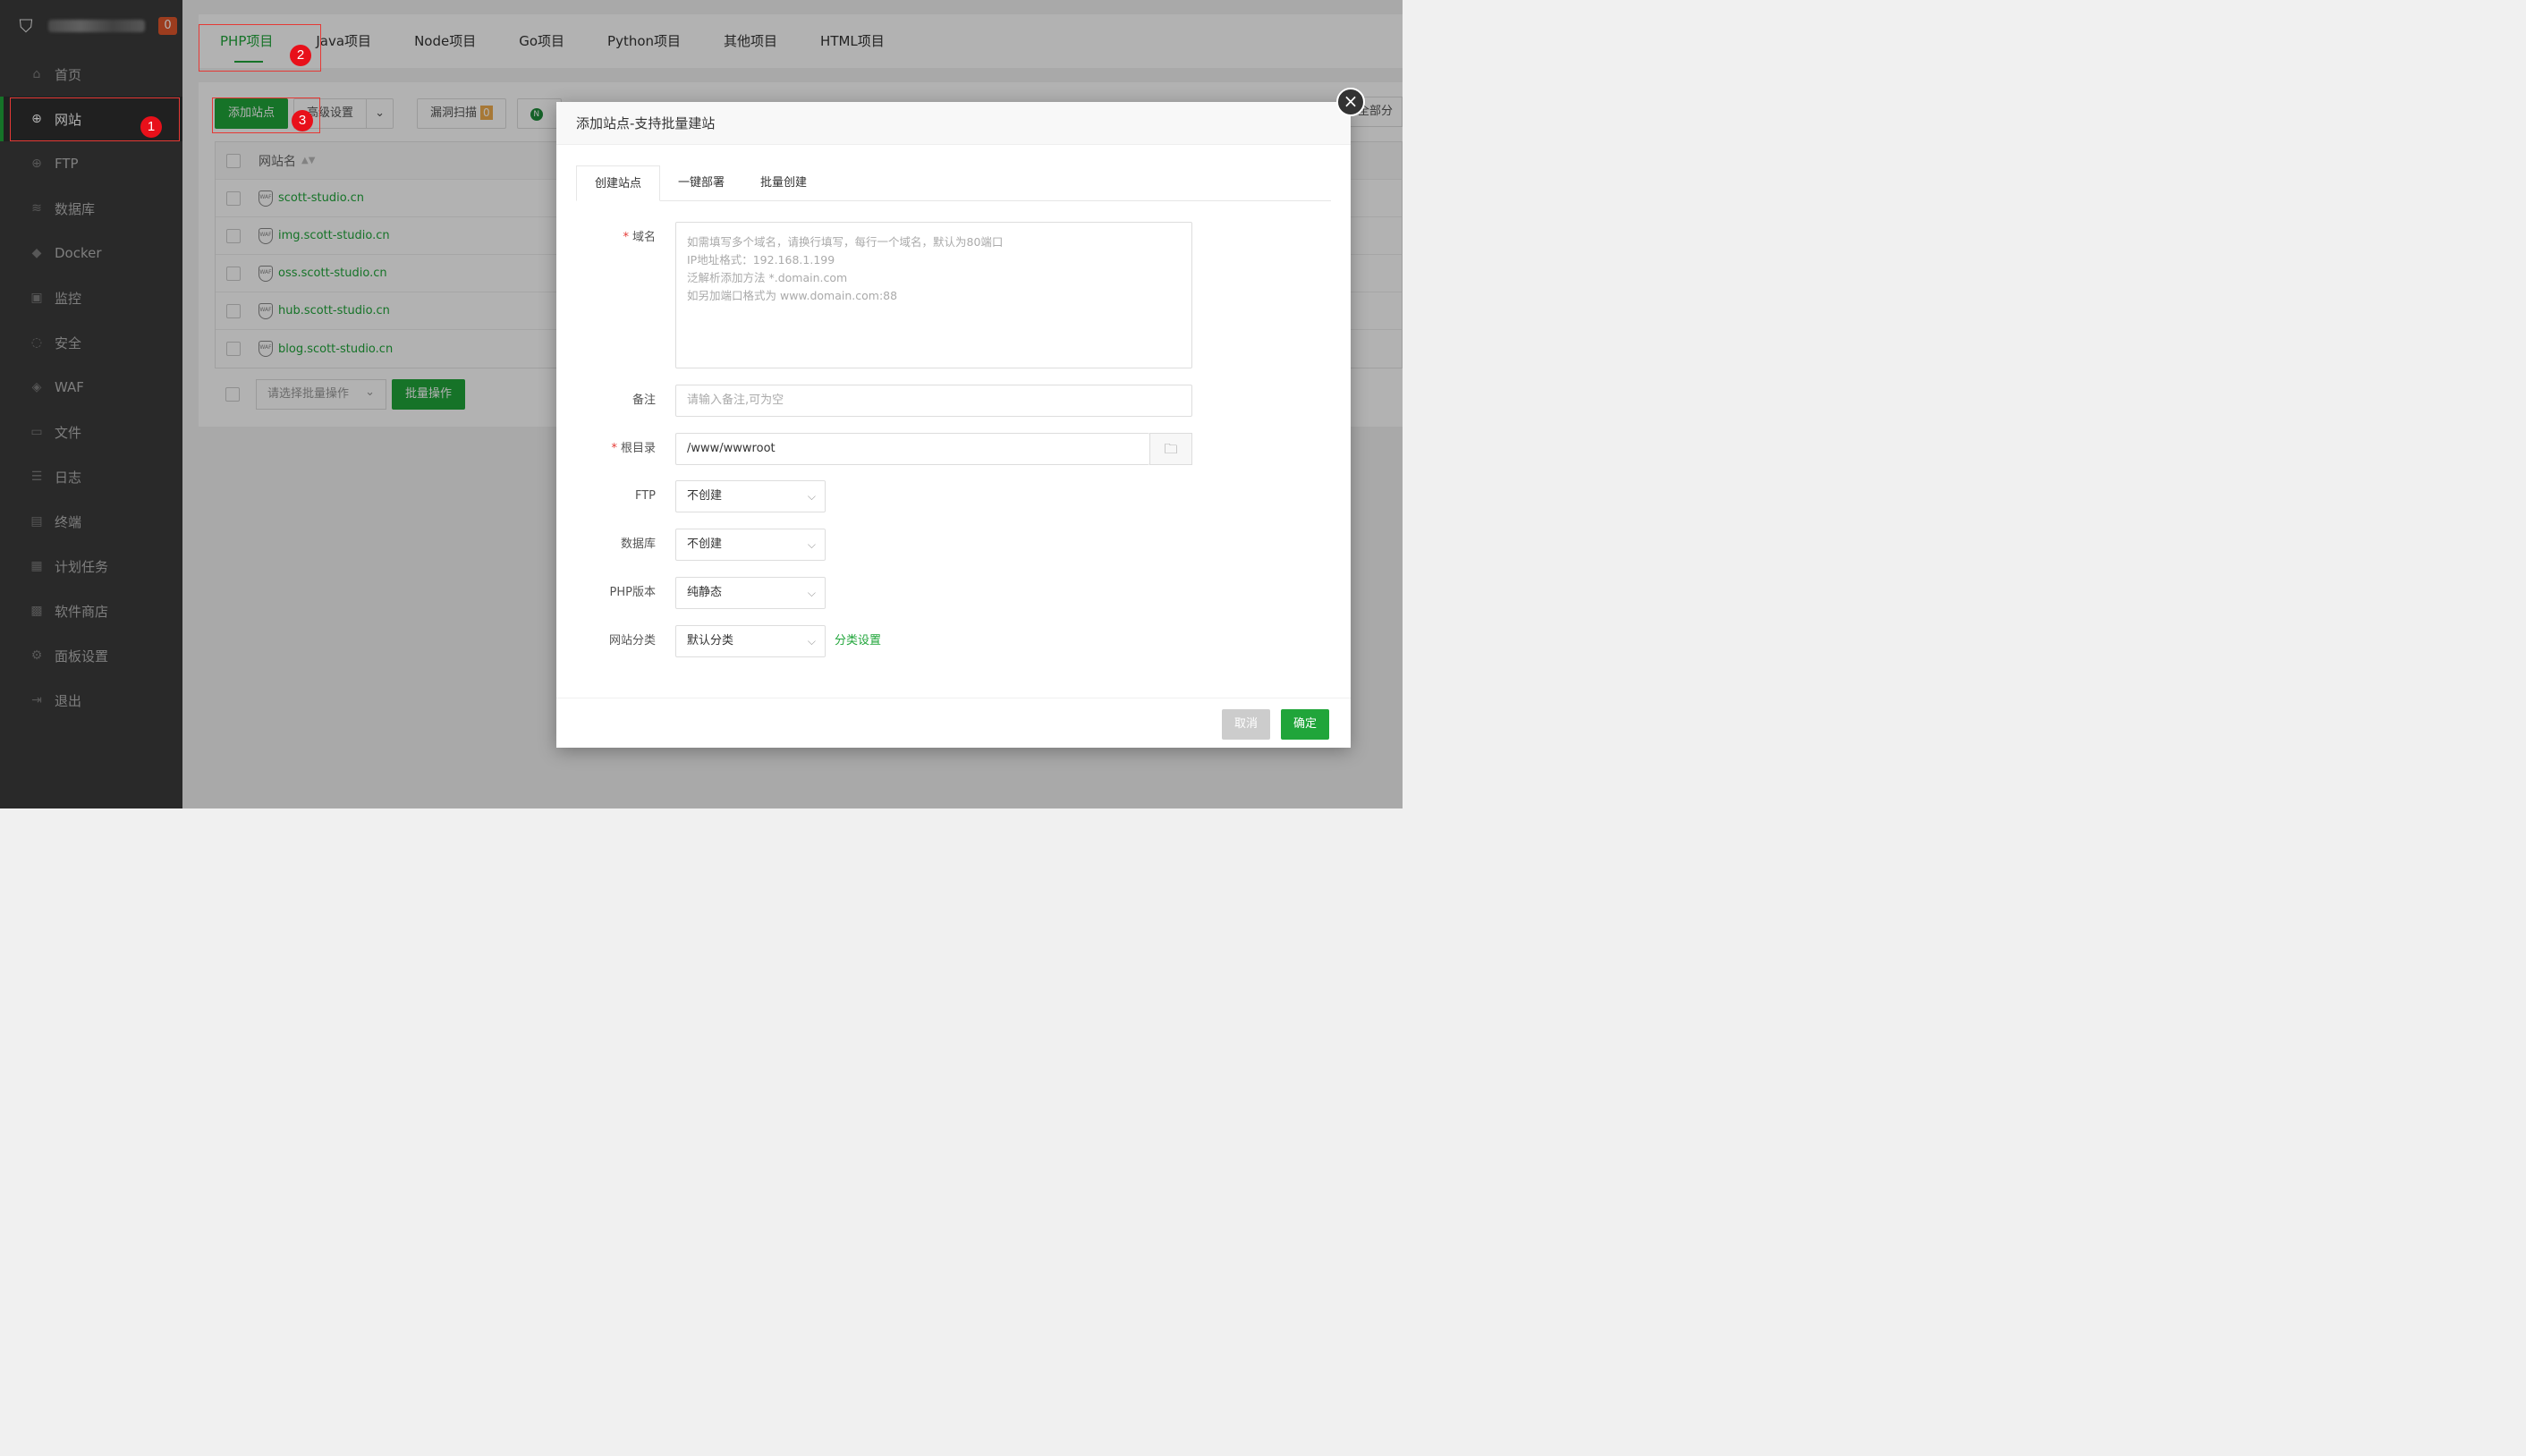 This screenshot has width=2526, height=1456. I want to click on tab-one-click-deploy: 一键部署, so click(701, 183).